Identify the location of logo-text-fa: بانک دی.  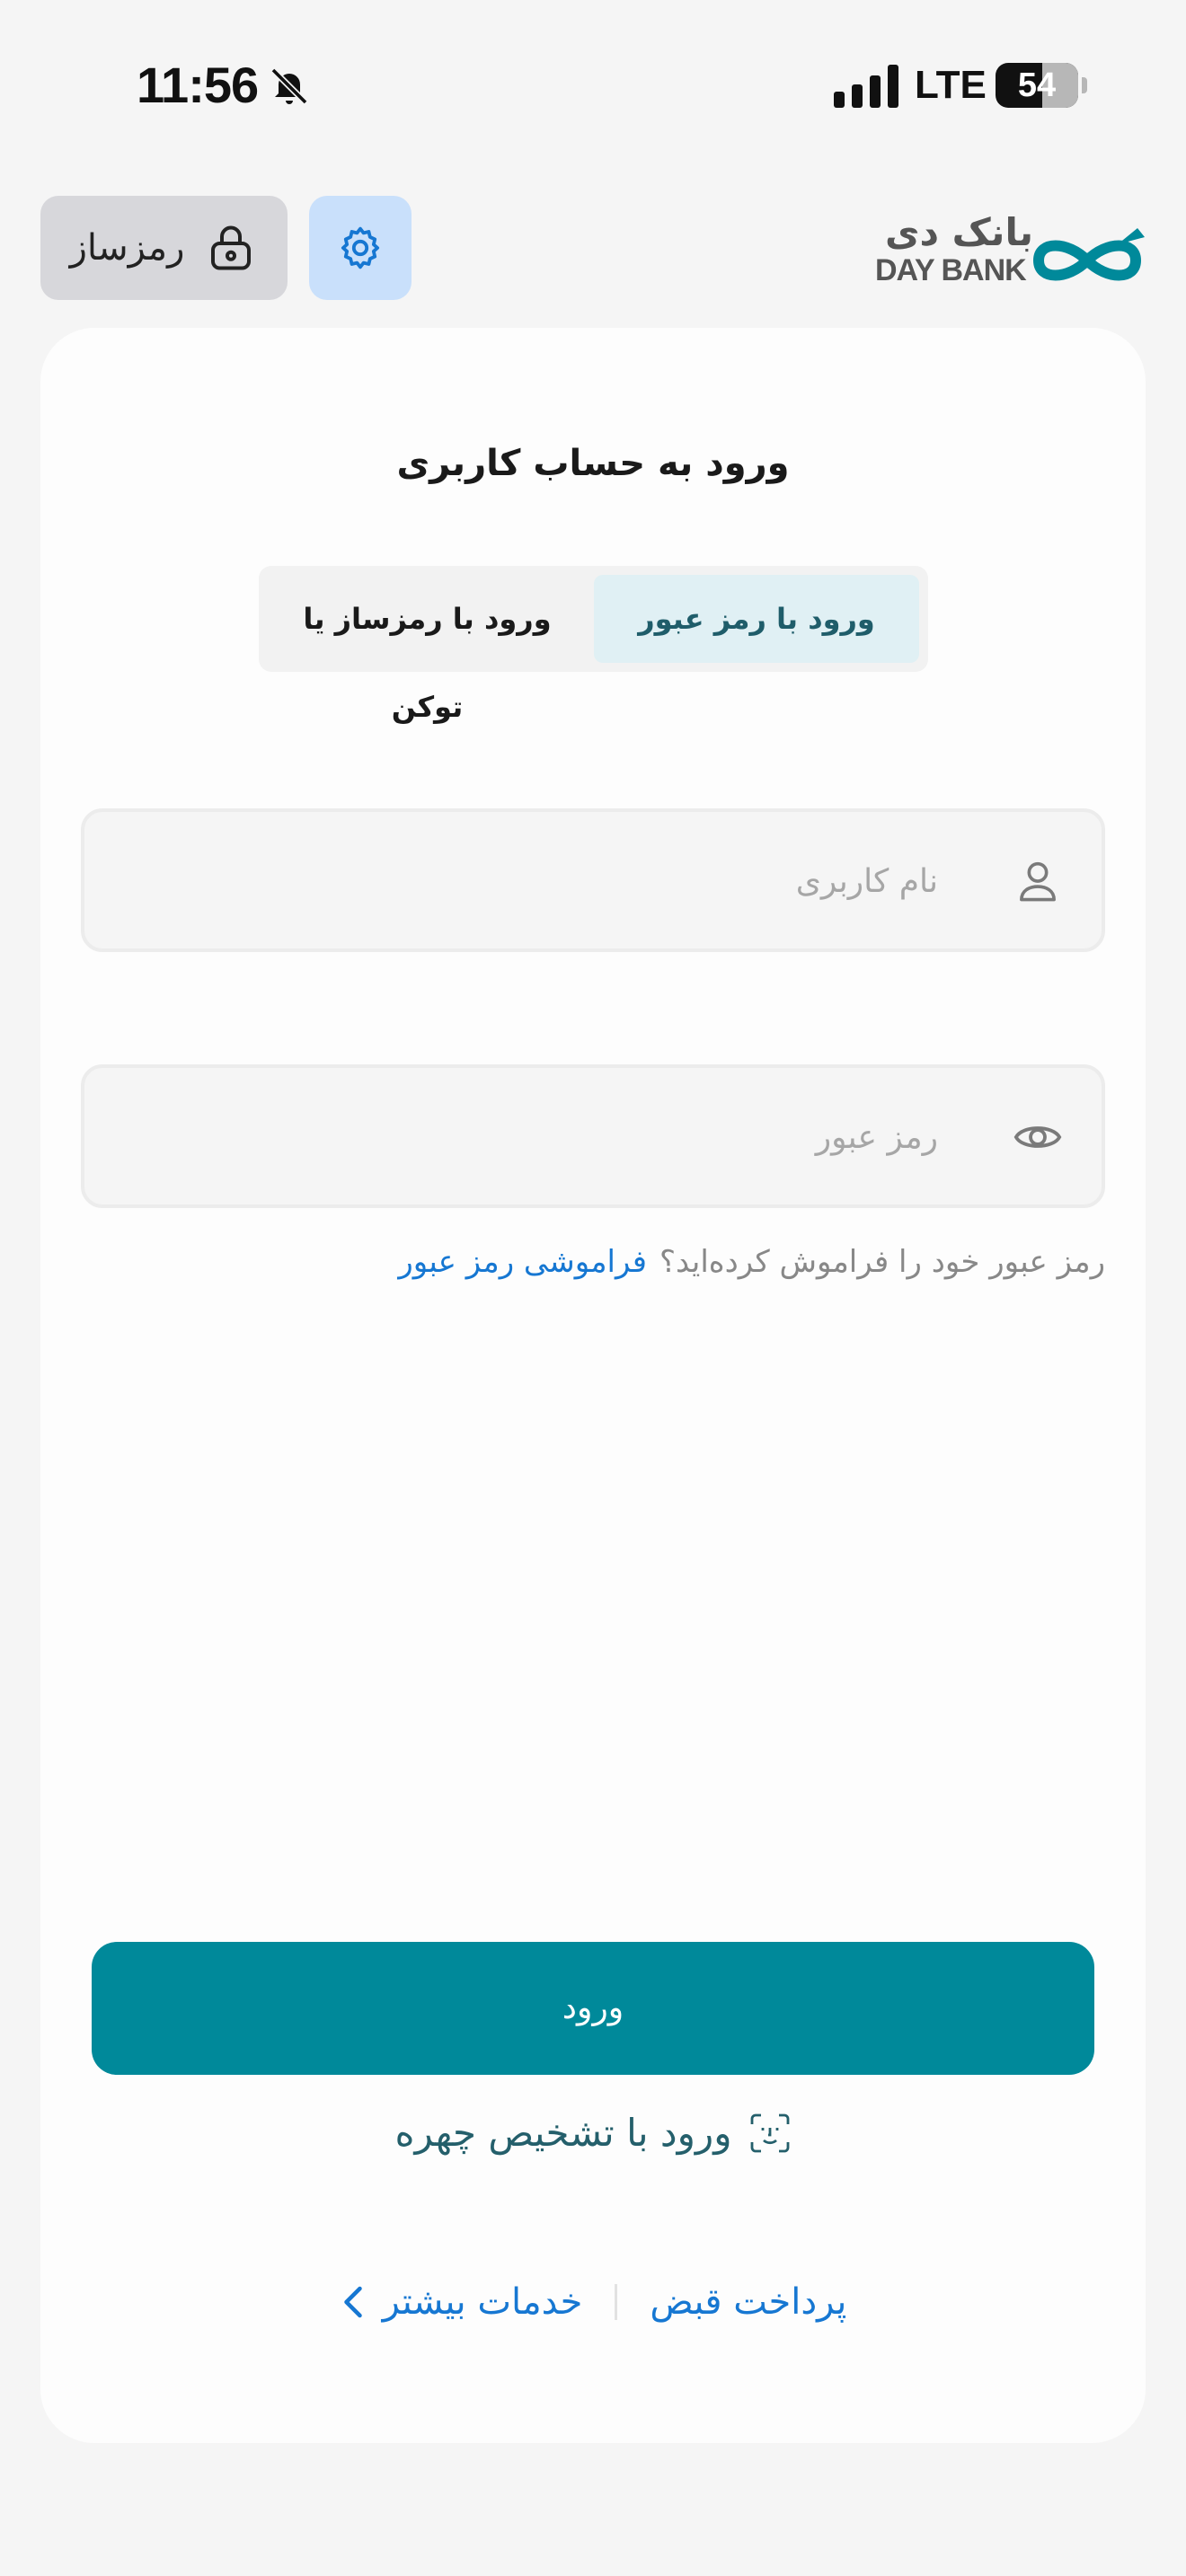
(959, 232).